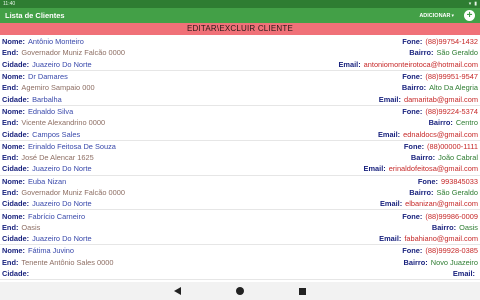 The image size is (480, 300). I want to click on client-field-email: Email:, so click(465, 273).